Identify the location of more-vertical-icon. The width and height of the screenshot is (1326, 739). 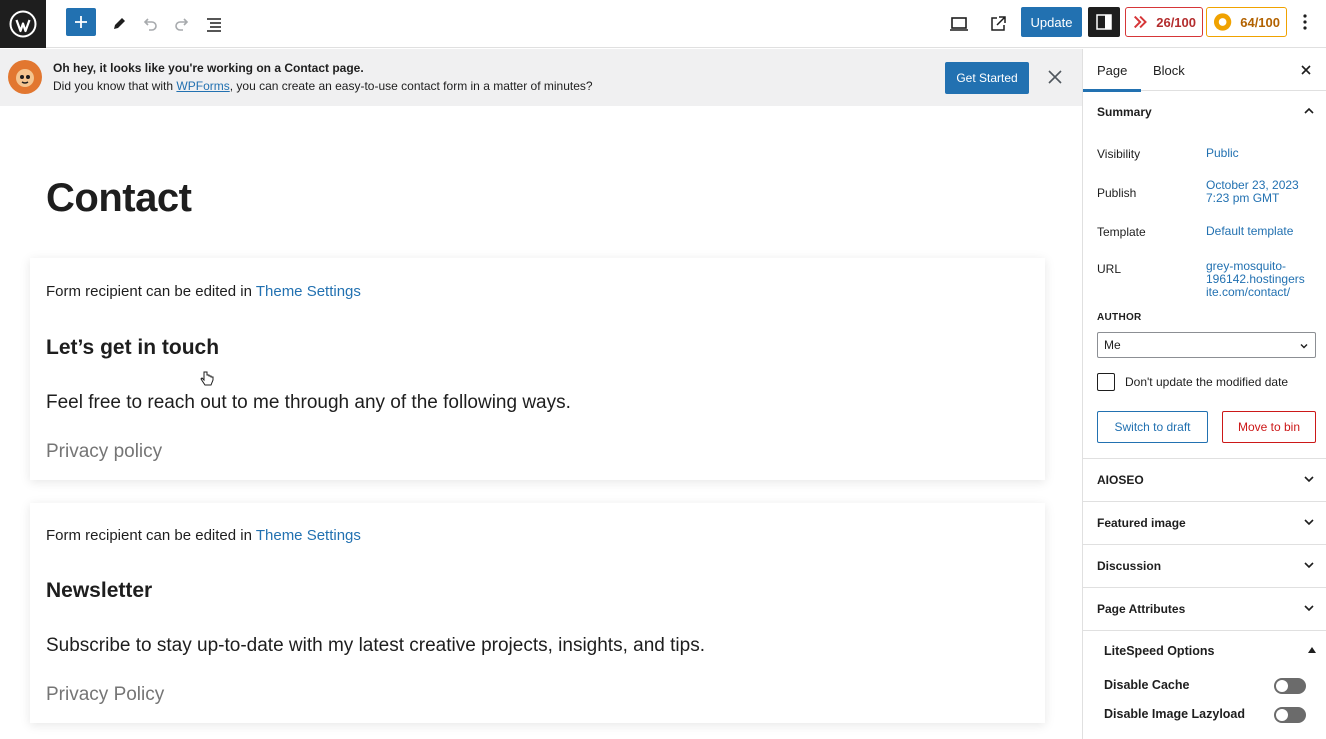
(1305, 22).